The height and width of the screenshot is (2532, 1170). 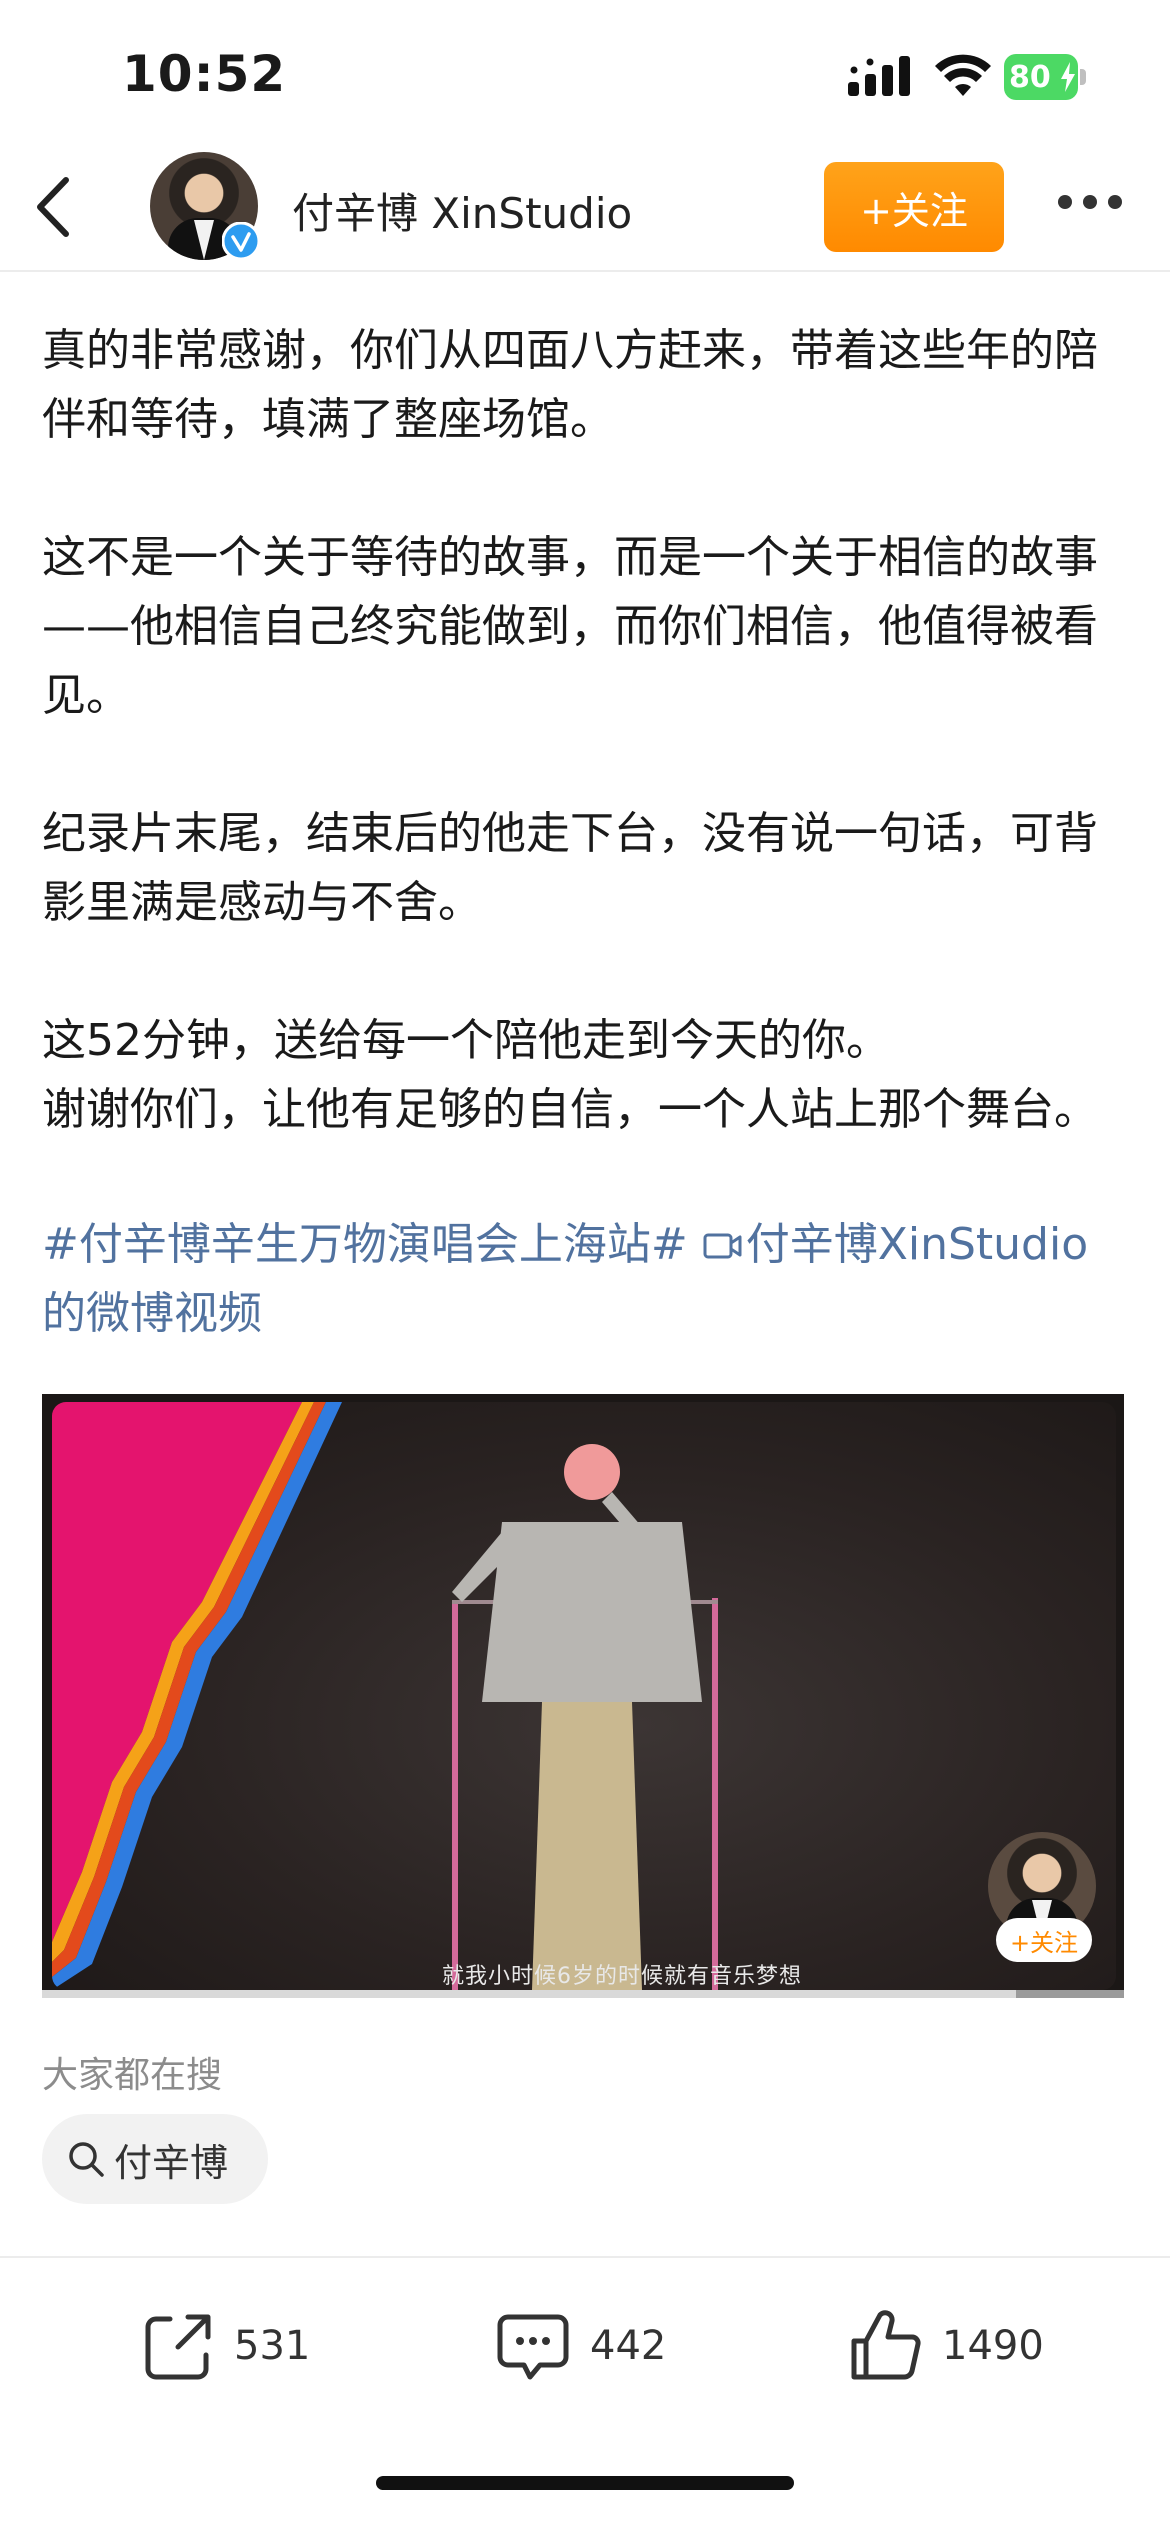 What do you see at coordinates (365, 1244) in the screenshot?
I see `hashtag-link: #付辛博辛生万物演唱会上海站#` at bounding box center [365, 1244].